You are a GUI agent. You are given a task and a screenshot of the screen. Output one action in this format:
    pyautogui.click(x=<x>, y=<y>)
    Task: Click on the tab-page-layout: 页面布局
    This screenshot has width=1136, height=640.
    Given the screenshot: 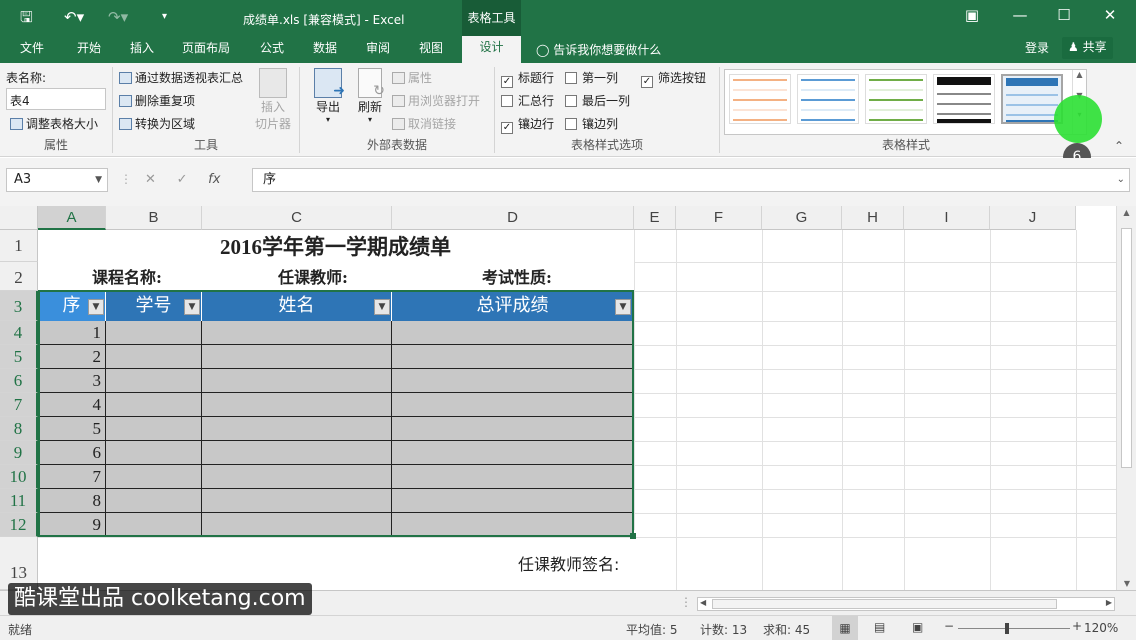 What is the action you would take?
    pyautogui.click(x=206, y=52)
    